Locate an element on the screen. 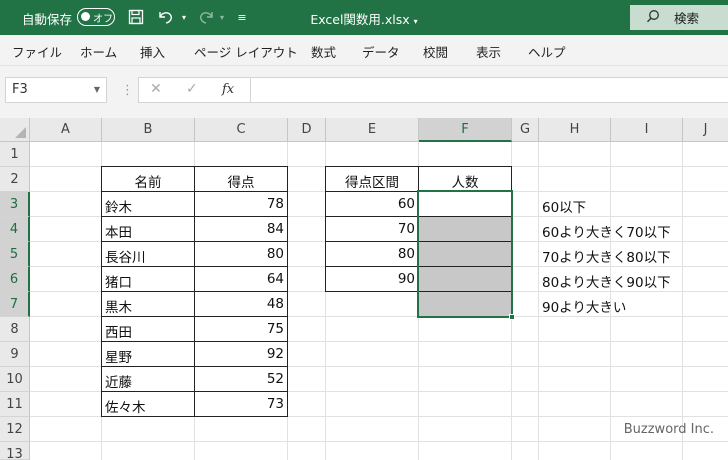 The image size is (728, 460). ribbon-tabs: ファイル ホーム 挿入 ページ レイアウト 数式 データ 校閲 表示 ヘルプ is located at coordinates (364, 50).